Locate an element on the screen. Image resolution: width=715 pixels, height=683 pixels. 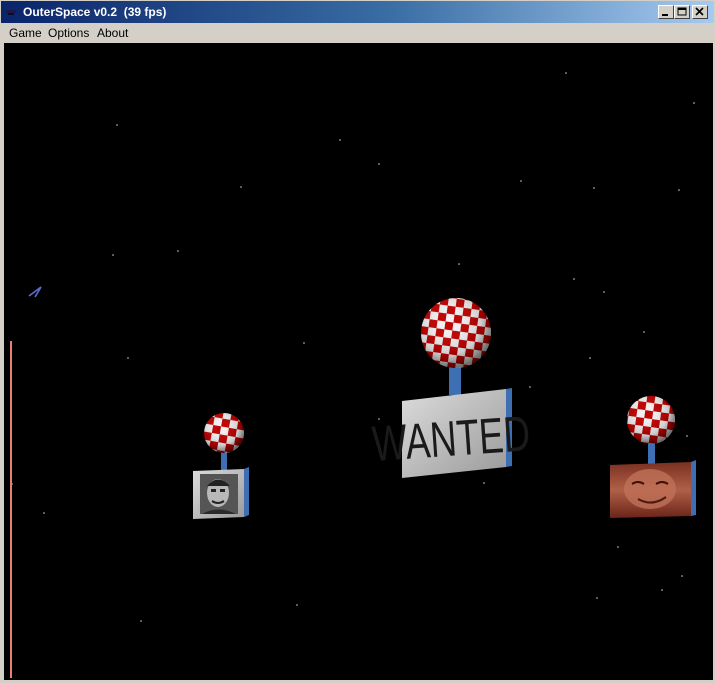
close-icon is located at coordinates (699, 11).